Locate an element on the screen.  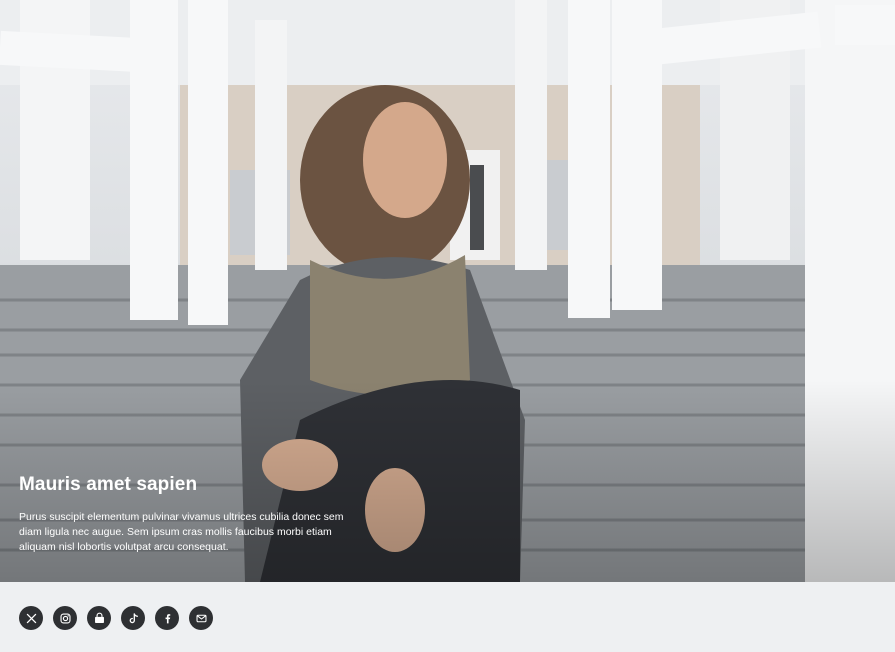
facebook-icon is located at coordinates (167, 618).